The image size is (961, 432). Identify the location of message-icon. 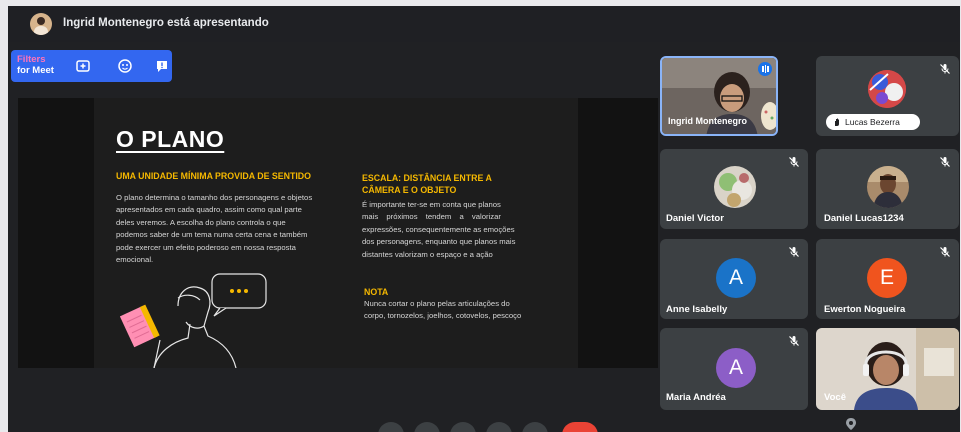
(162, 66).